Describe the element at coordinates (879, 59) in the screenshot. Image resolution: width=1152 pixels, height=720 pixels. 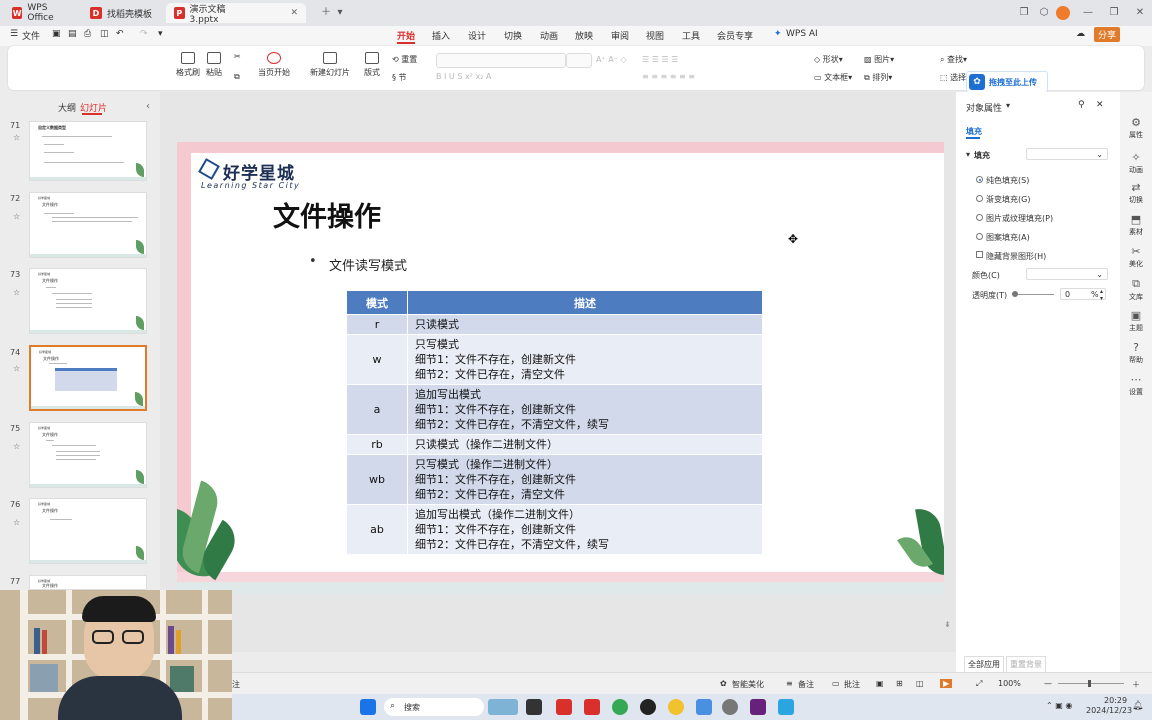
I see `picture-button: ▨ 图片▾` at that location.